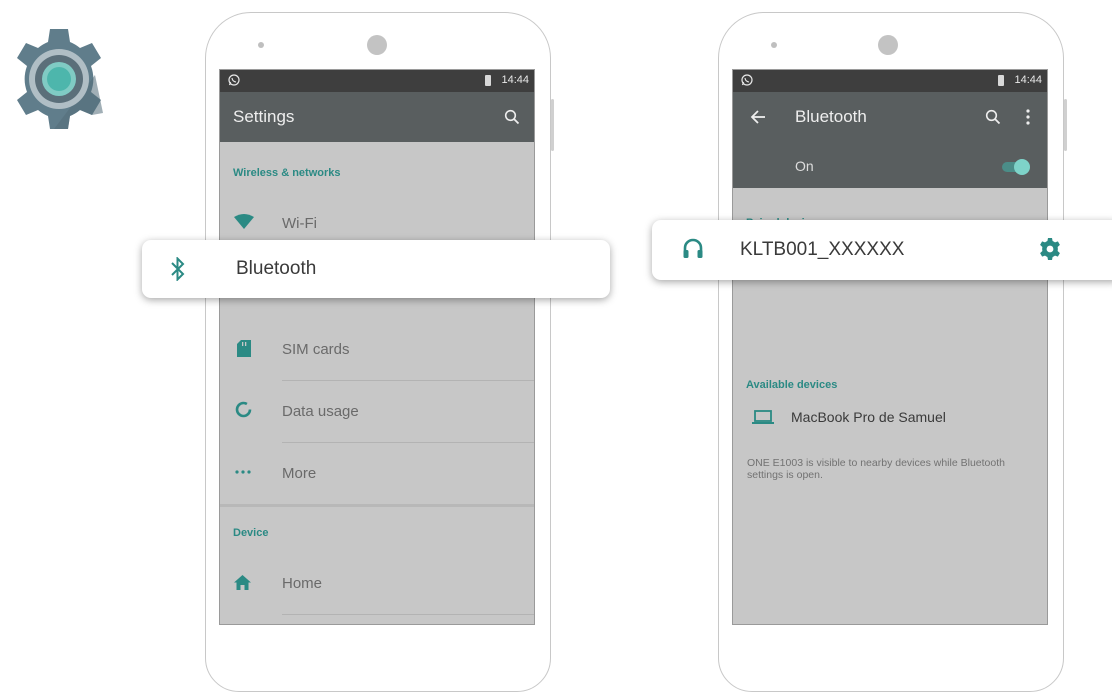  I want to click on page-title: Bluetooth, so click(831, 116).